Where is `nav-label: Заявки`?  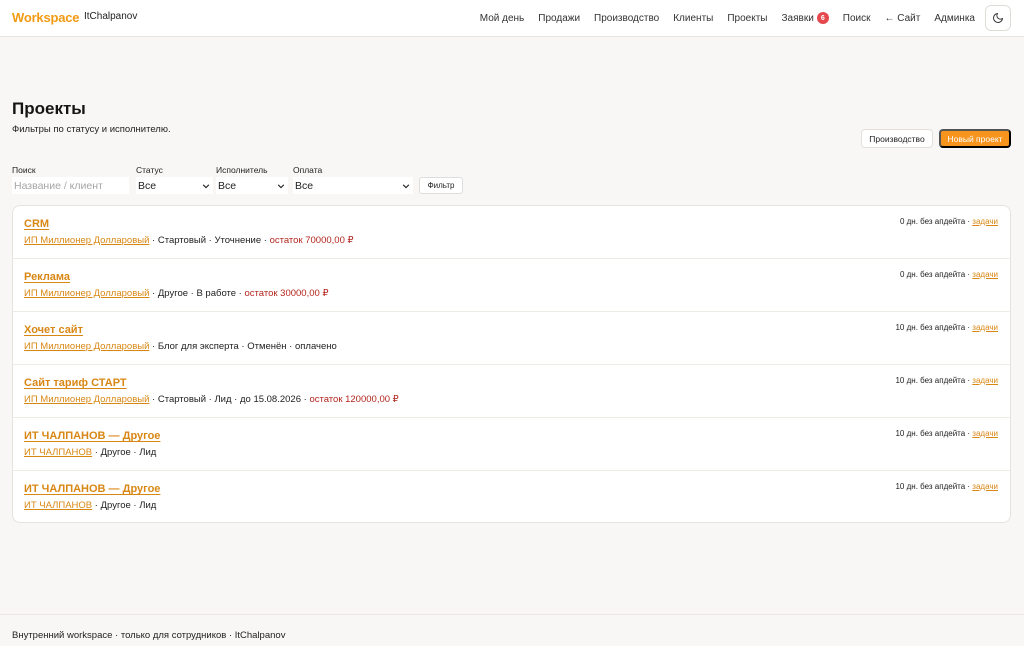
nav-label: Заявки is located at coordinates (797, 18).